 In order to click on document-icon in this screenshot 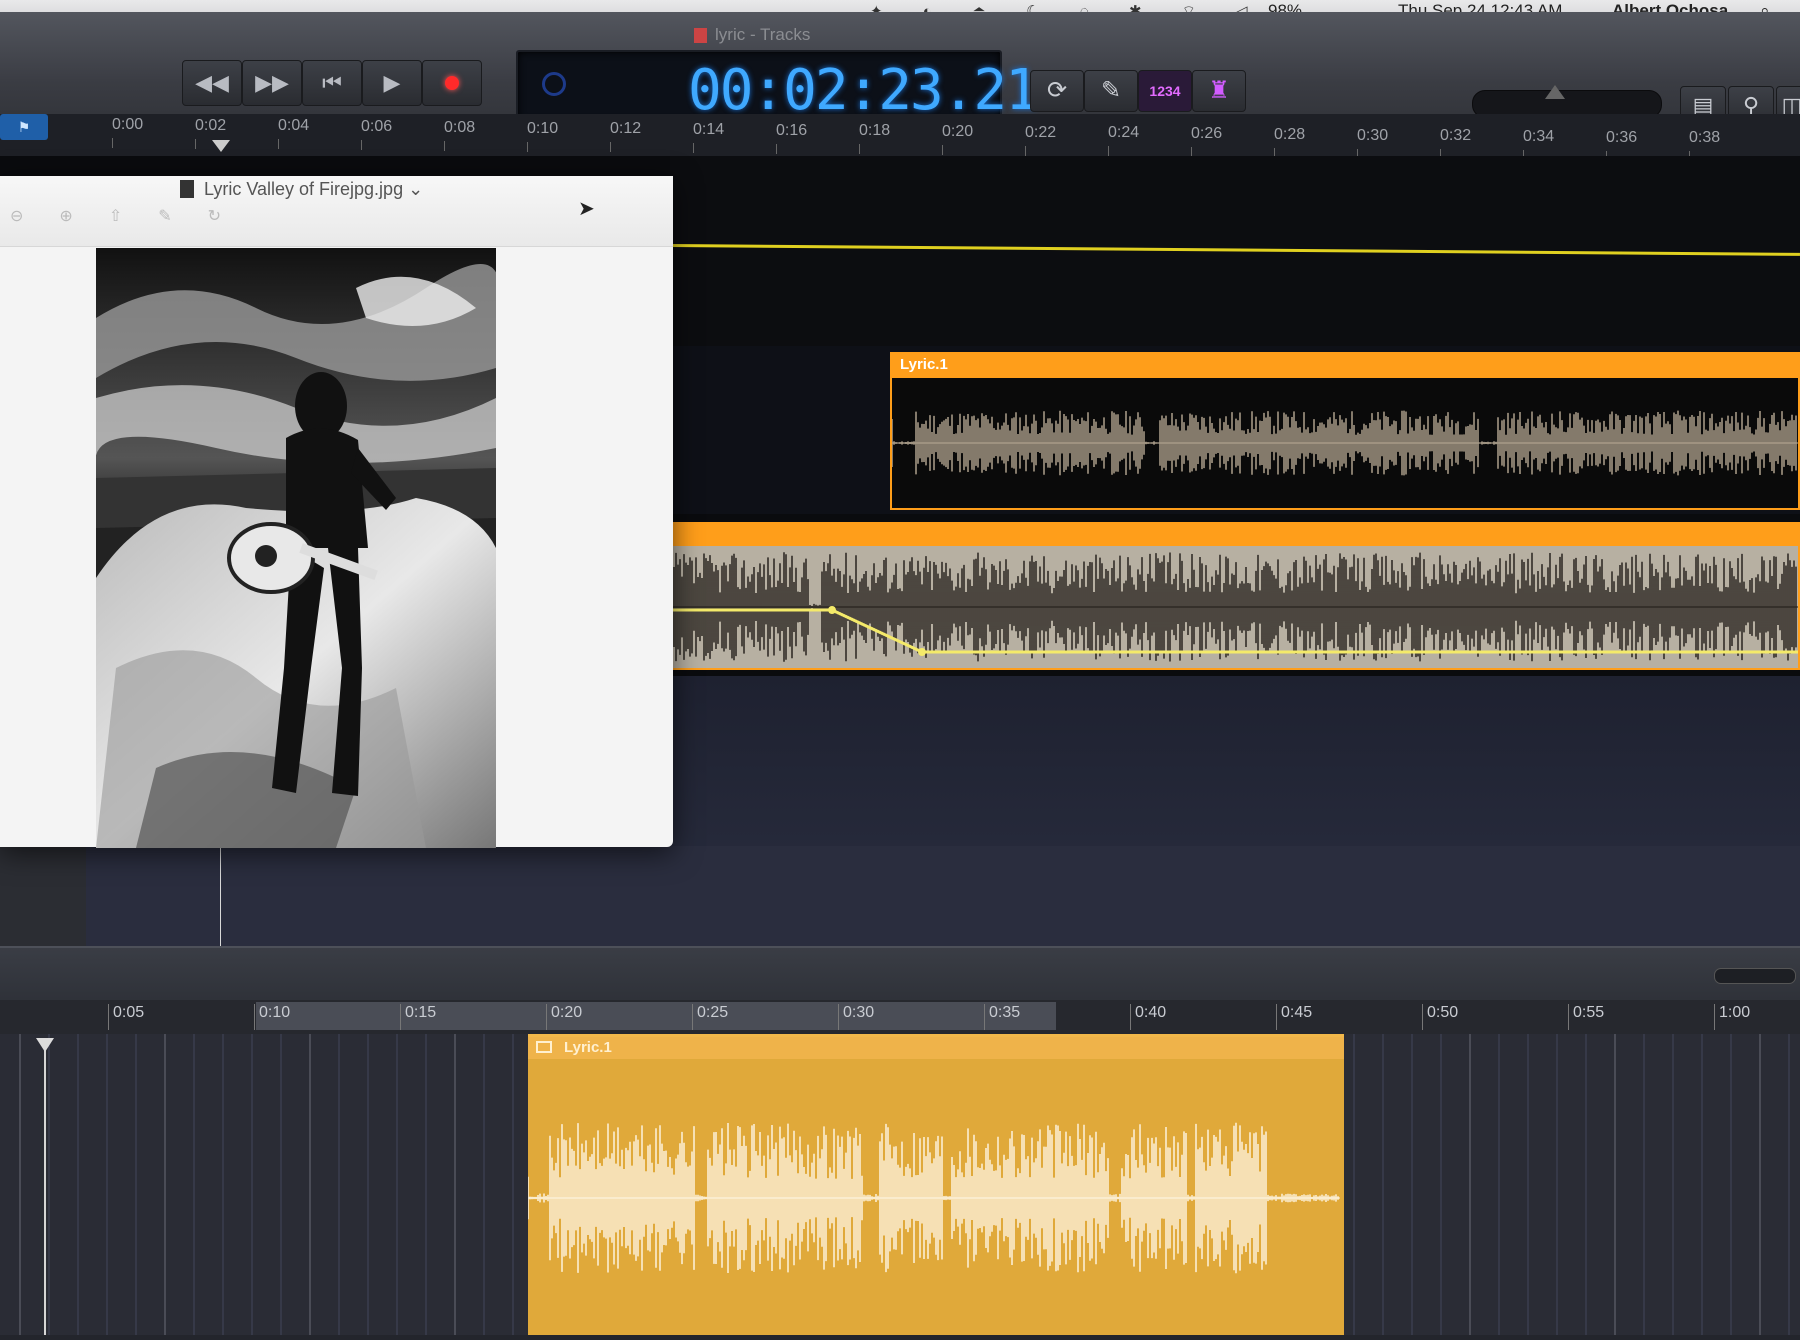, I will do `click(700, 36)`.